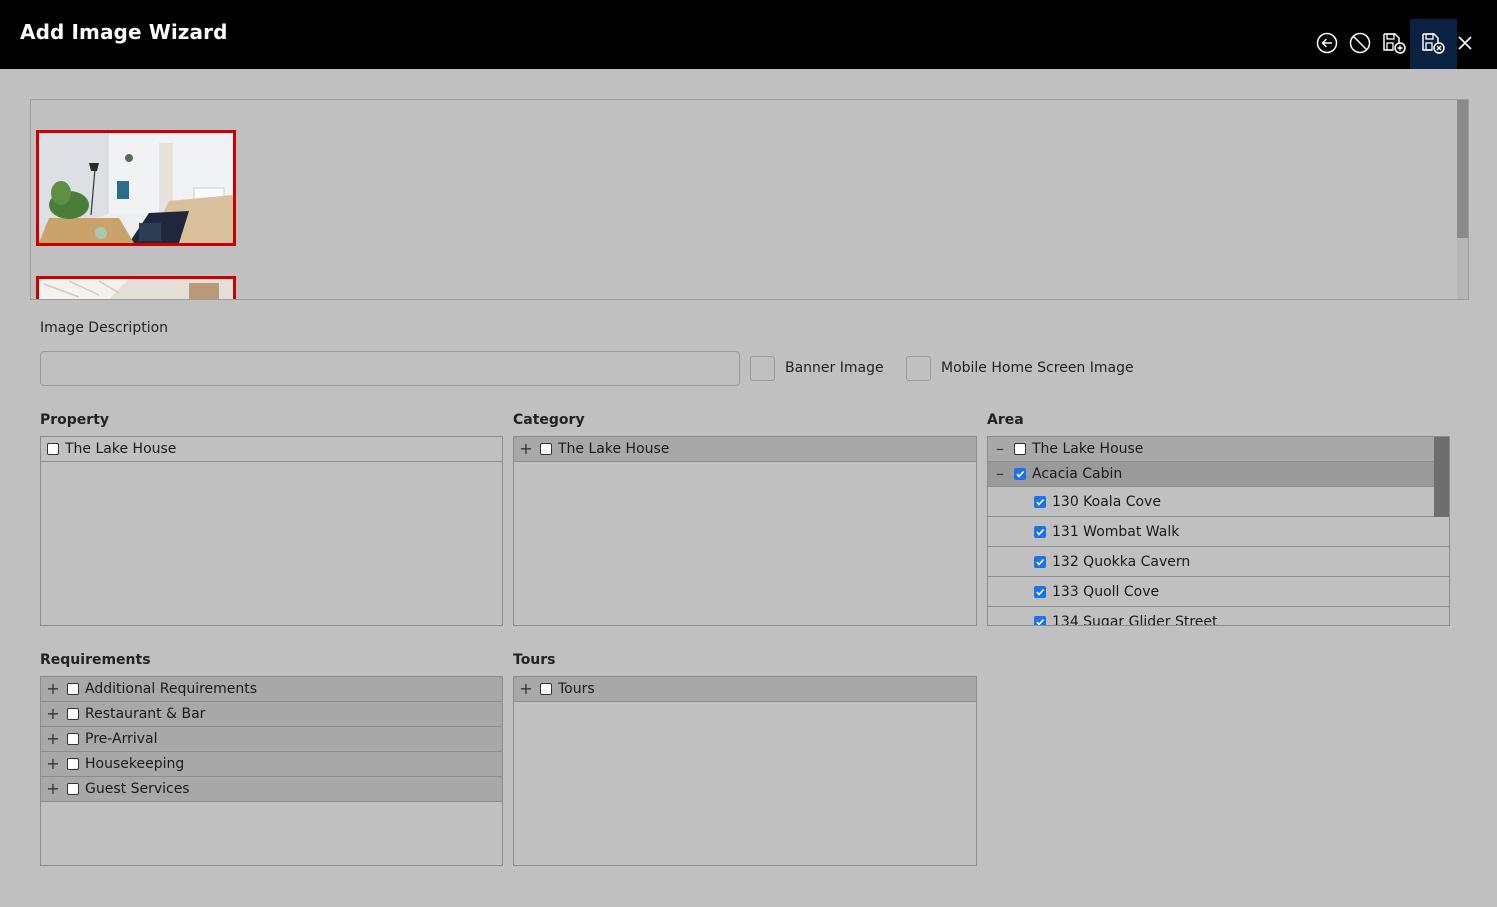  I want to click on save-close-icon, so click(1433, 43).